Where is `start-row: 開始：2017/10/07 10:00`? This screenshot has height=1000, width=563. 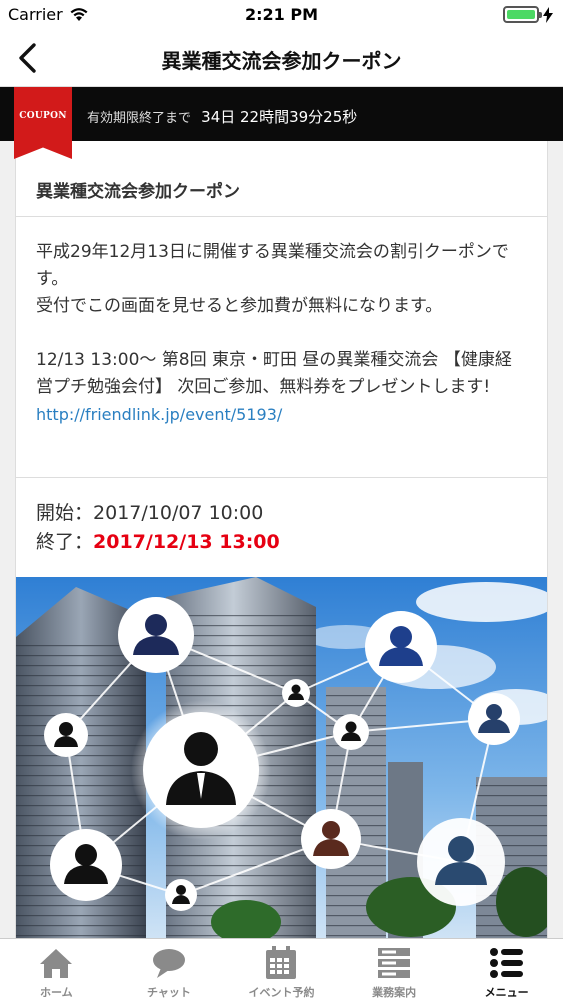 start-row: 開始：2017/10/07 10:00 is located at coordinates (281, 513).